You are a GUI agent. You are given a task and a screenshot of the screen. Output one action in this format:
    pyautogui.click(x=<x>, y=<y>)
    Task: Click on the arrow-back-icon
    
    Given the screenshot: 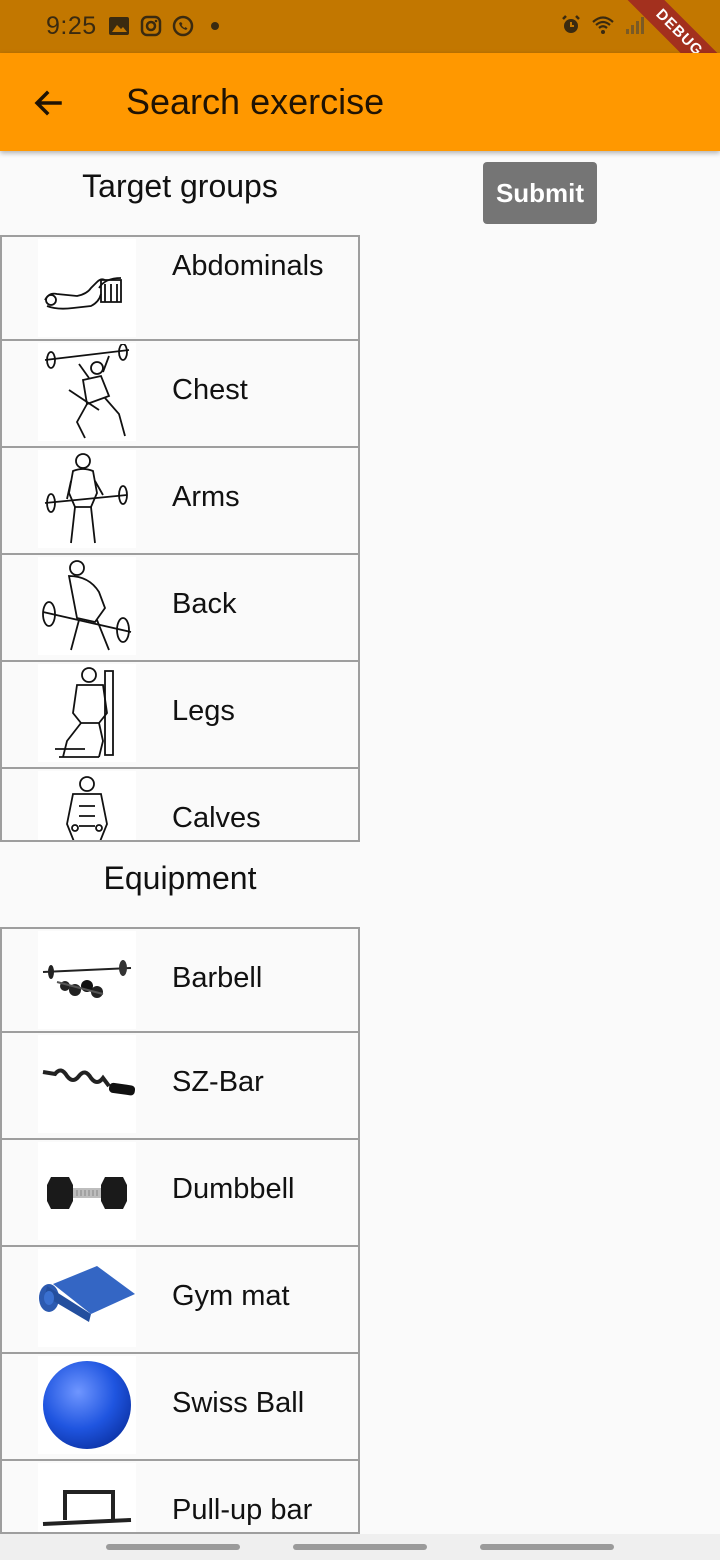 What is the action you would take?
    pyautogui.click(x=48, y=103)
    